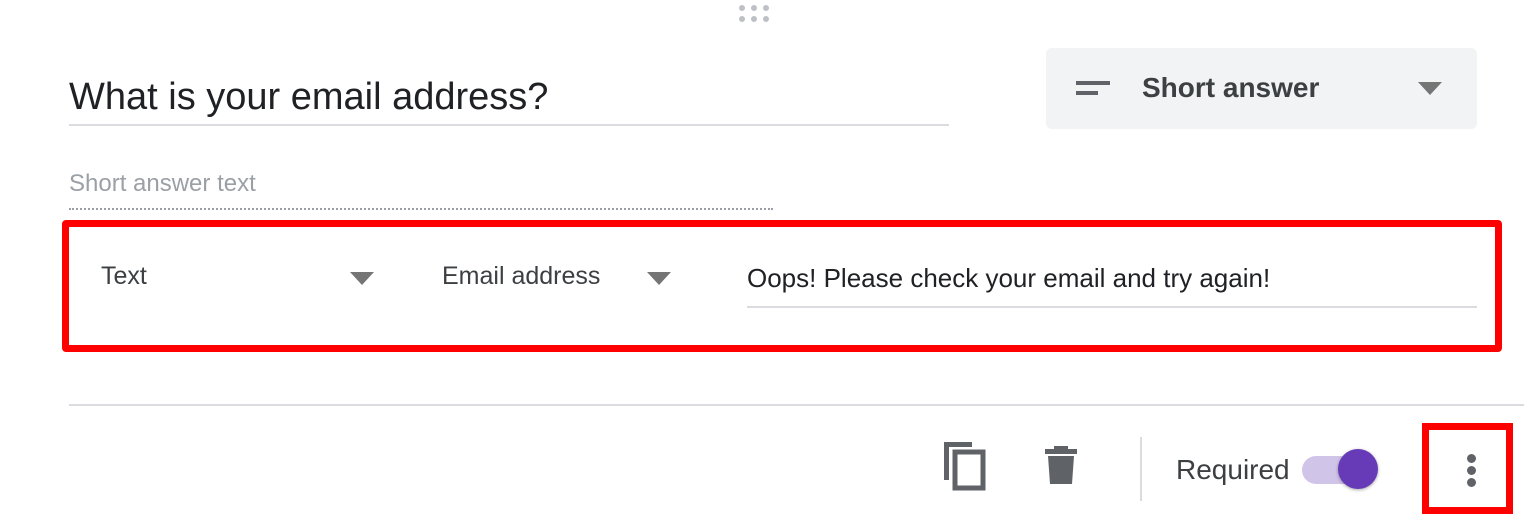 This screenshot has height=526, width=1524. I want to click on question-type-dropdown: Short answer, so click(1261, 88).